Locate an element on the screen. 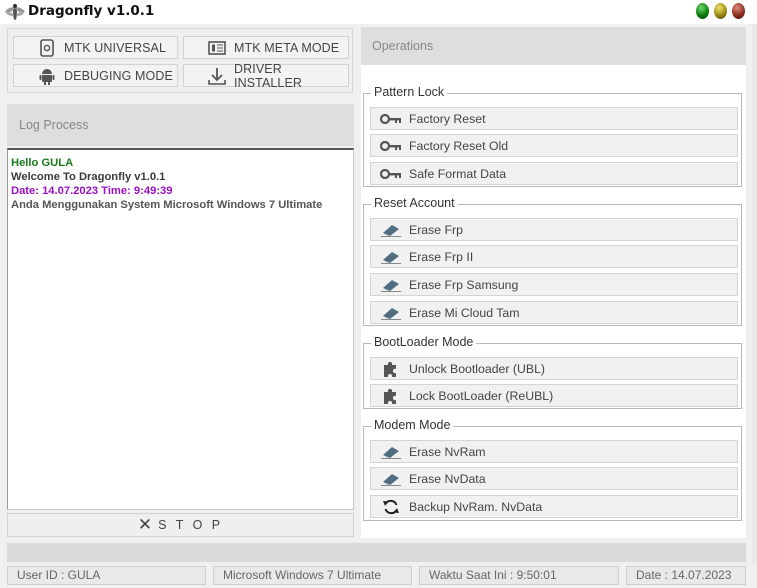  erase-mi-cloud-button: Erase Mi Cloud Tam is located at coordinates (554, 312).